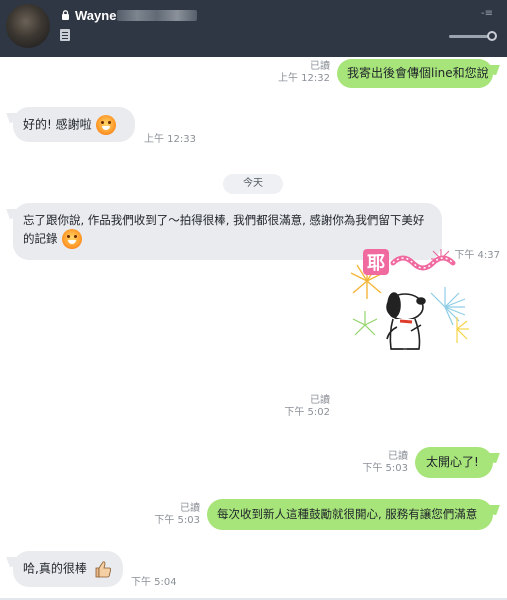 The height and width of the screenshot is (600, 507). I want to click on message-bubble-outgoing: 我寄出後會傳個line和您說, so click(415, 73).